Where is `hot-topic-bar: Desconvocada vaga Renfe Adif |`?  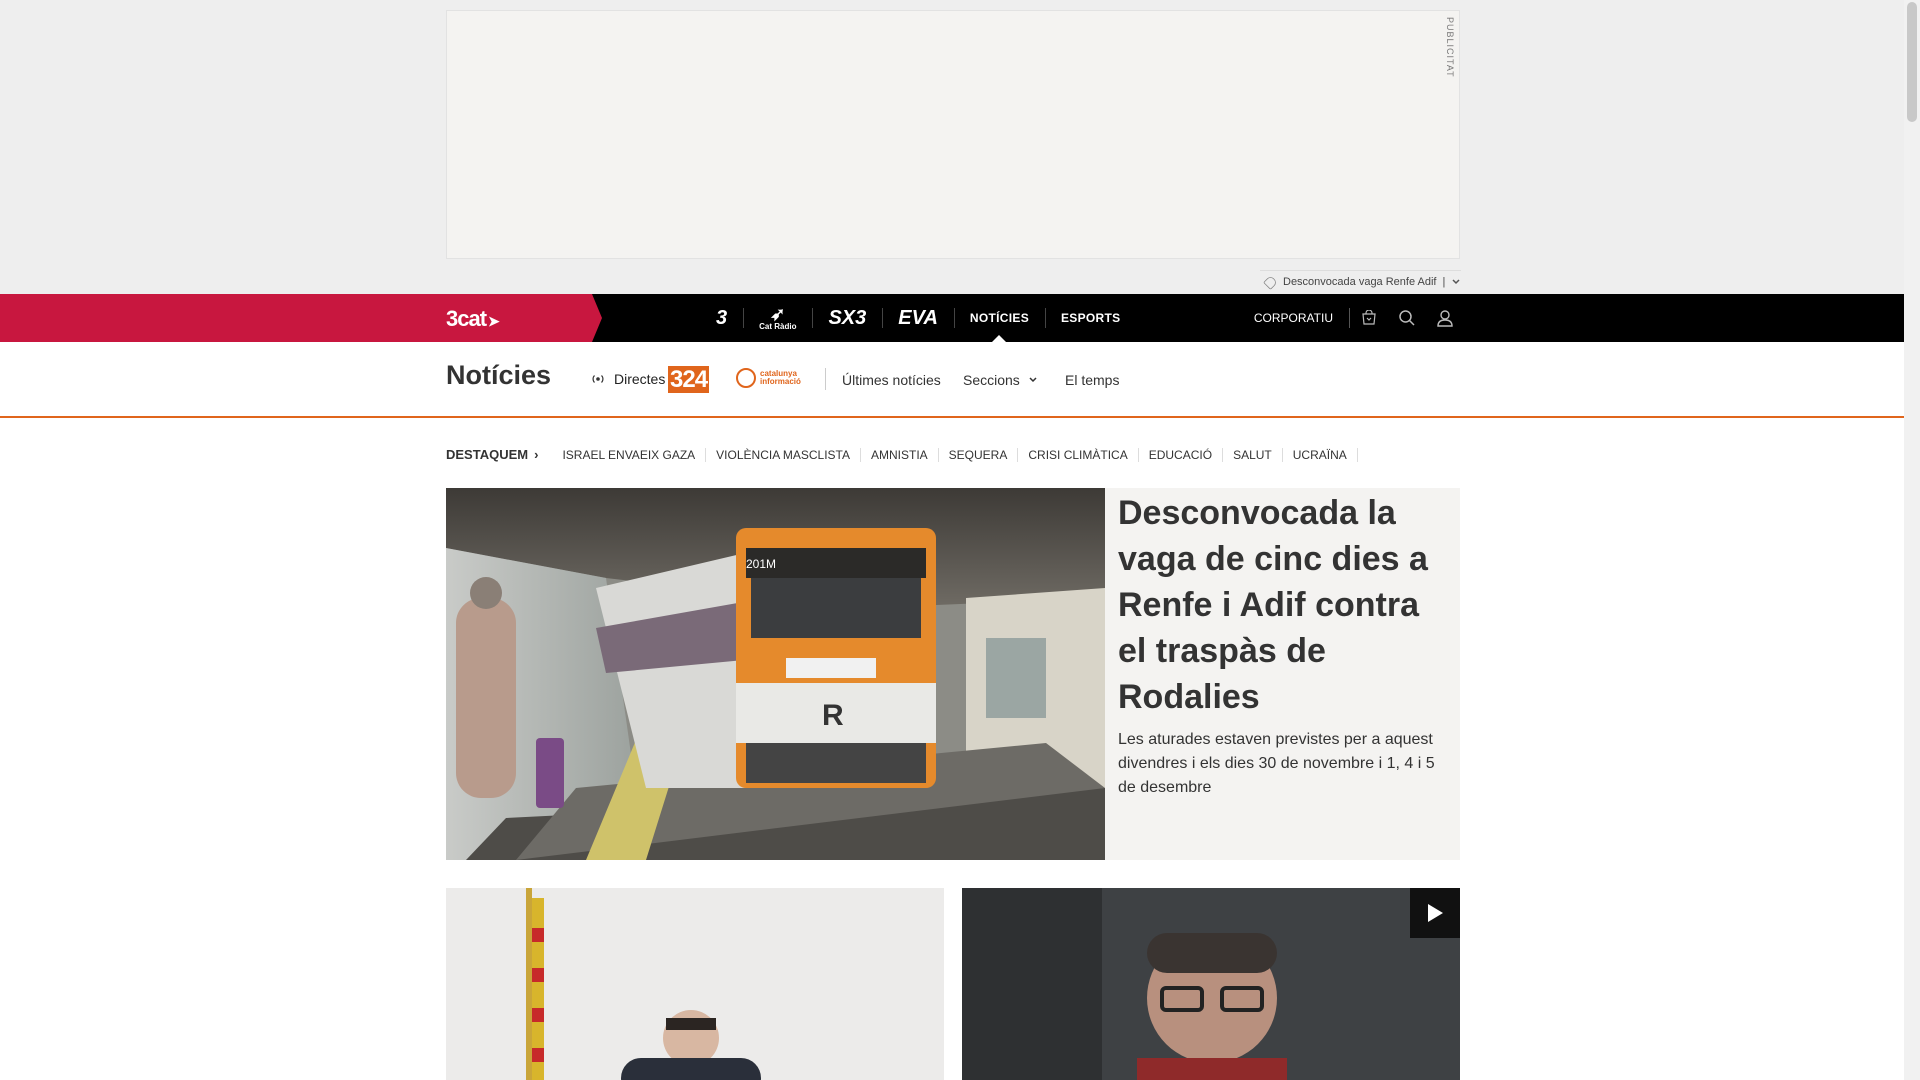 hot-topic-bar: Desconvocada vaga Renfe Adif | is located at coordinates (1361, 281).